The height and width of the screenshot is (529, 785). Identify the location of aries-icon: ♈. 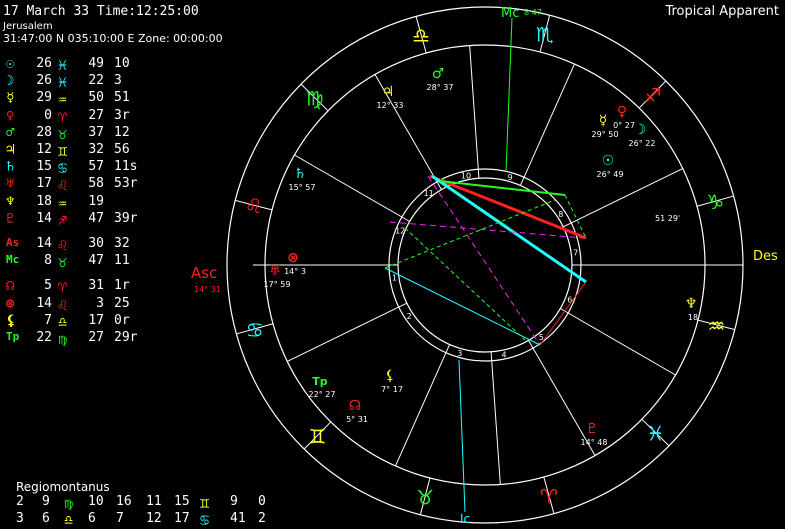
(549, 496).